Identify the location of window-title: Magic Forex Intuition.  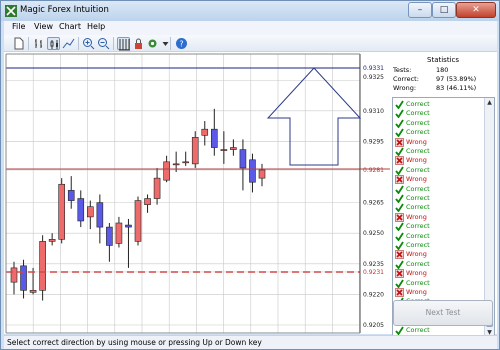
(64, 10).